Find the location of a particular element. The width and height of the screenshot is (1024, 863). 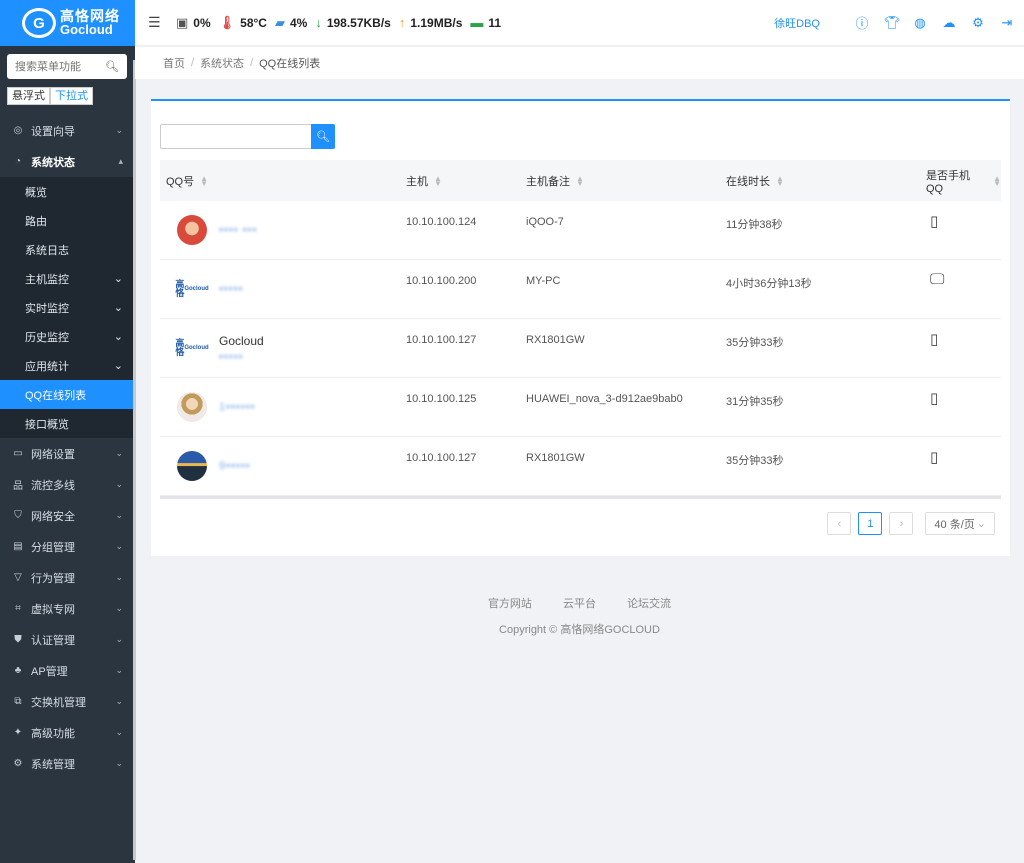

sidebar-sub-realtime-monitor: 实时监控 ⌄ is located at coordinates (67, 307).